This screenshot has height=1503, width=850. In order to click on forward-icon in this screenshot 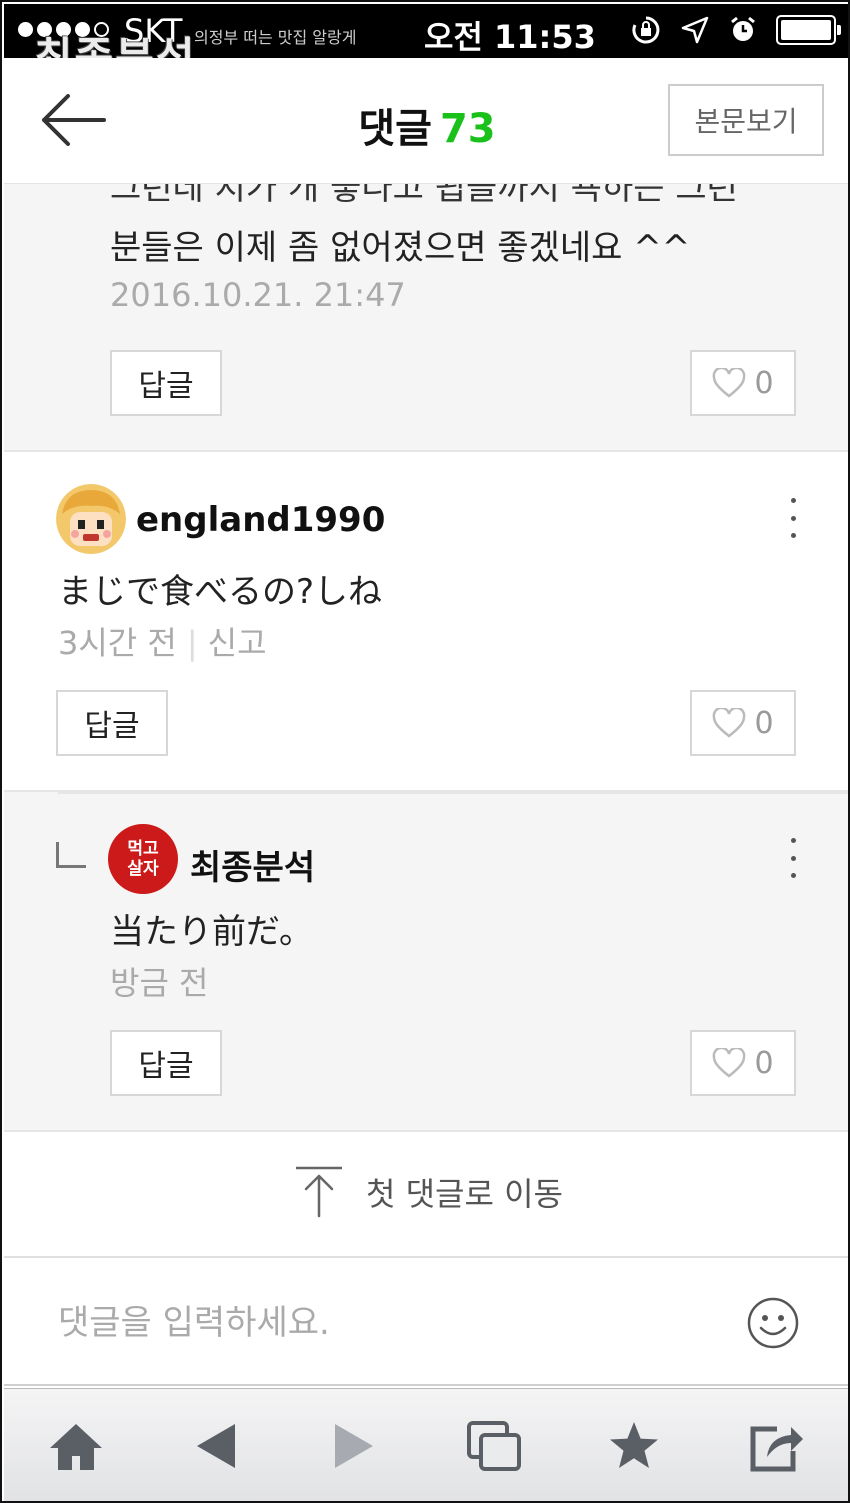, I will do `click(354, 1446)`.